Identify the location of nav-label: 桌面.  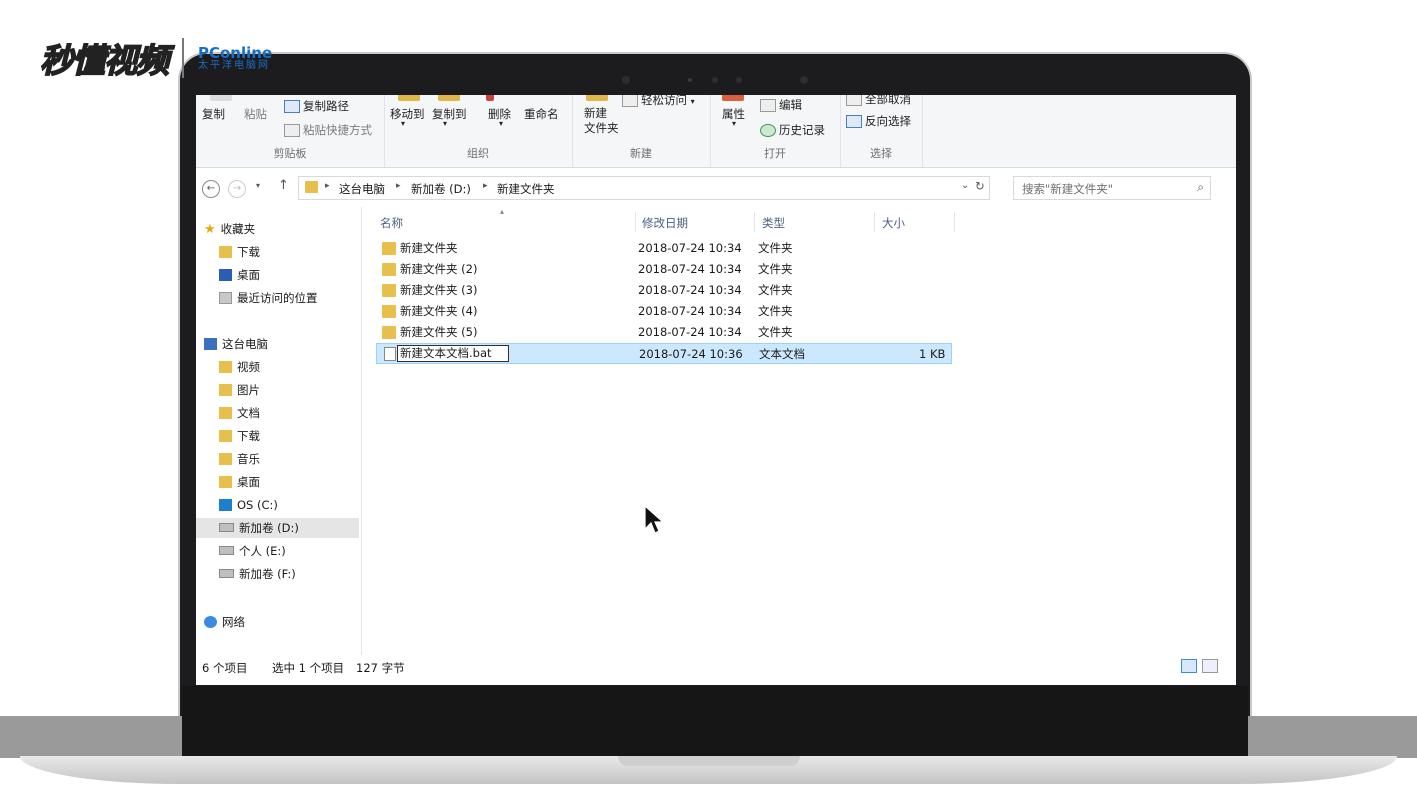
(248, 482).